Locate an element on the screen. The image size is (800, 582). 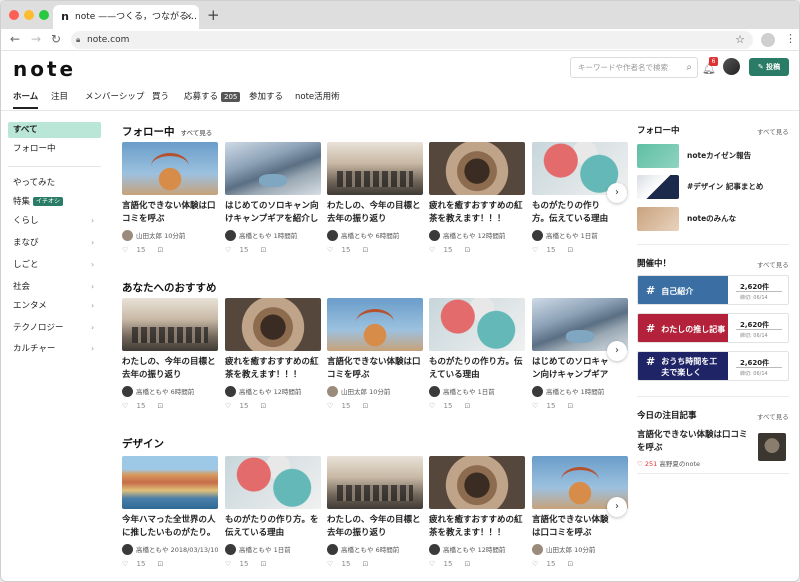
sidebar-item-entertainment: エンタメ is located at coordinates (30, 306).